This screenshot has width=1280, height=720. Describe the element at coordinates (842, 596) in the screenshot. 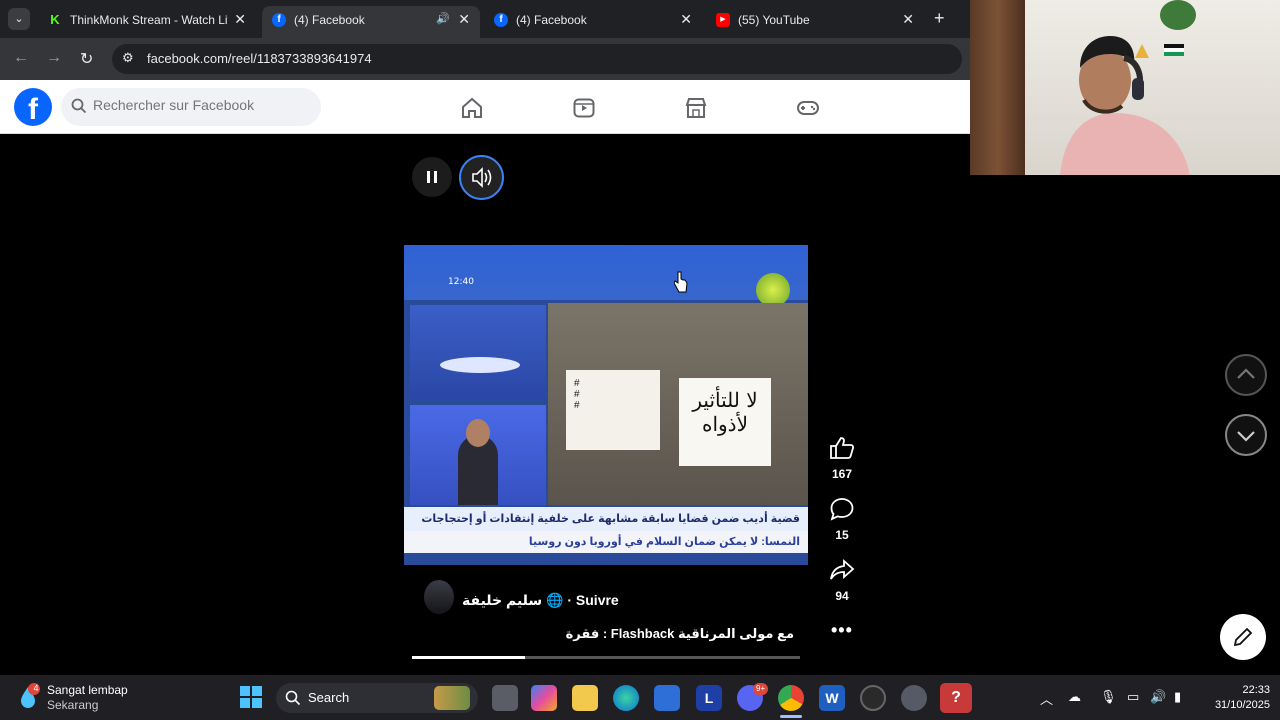

I see `share-count: 94` at that location.